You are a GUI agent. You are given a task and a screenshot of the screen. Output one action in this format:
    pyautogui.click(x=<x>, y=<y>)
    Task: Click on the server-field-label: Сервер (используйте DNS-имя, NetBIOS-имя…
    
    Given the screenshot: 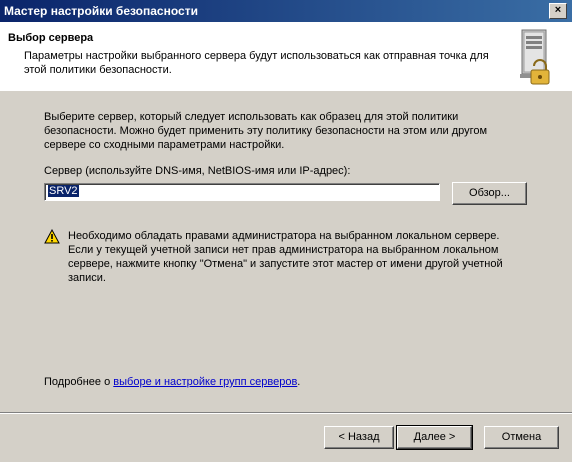 What is the action you would take?
    pyautogui.click(x=197, y=171)
    